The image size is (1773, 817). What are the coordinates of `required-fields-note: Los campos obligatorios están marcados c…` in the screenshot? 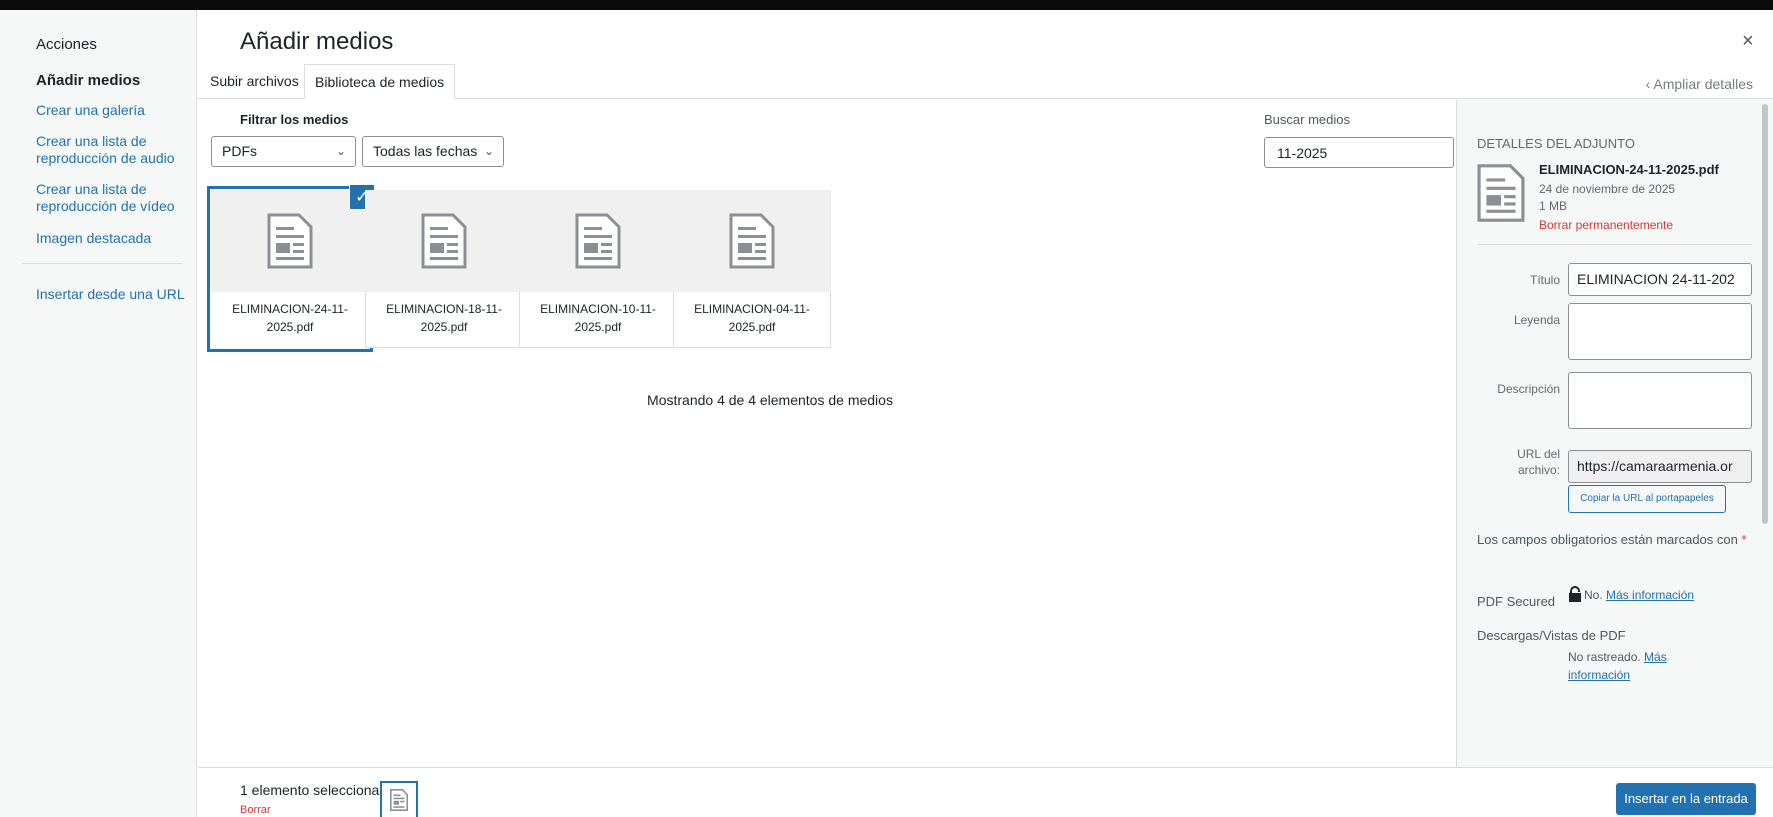 It's located at (1612, 539).